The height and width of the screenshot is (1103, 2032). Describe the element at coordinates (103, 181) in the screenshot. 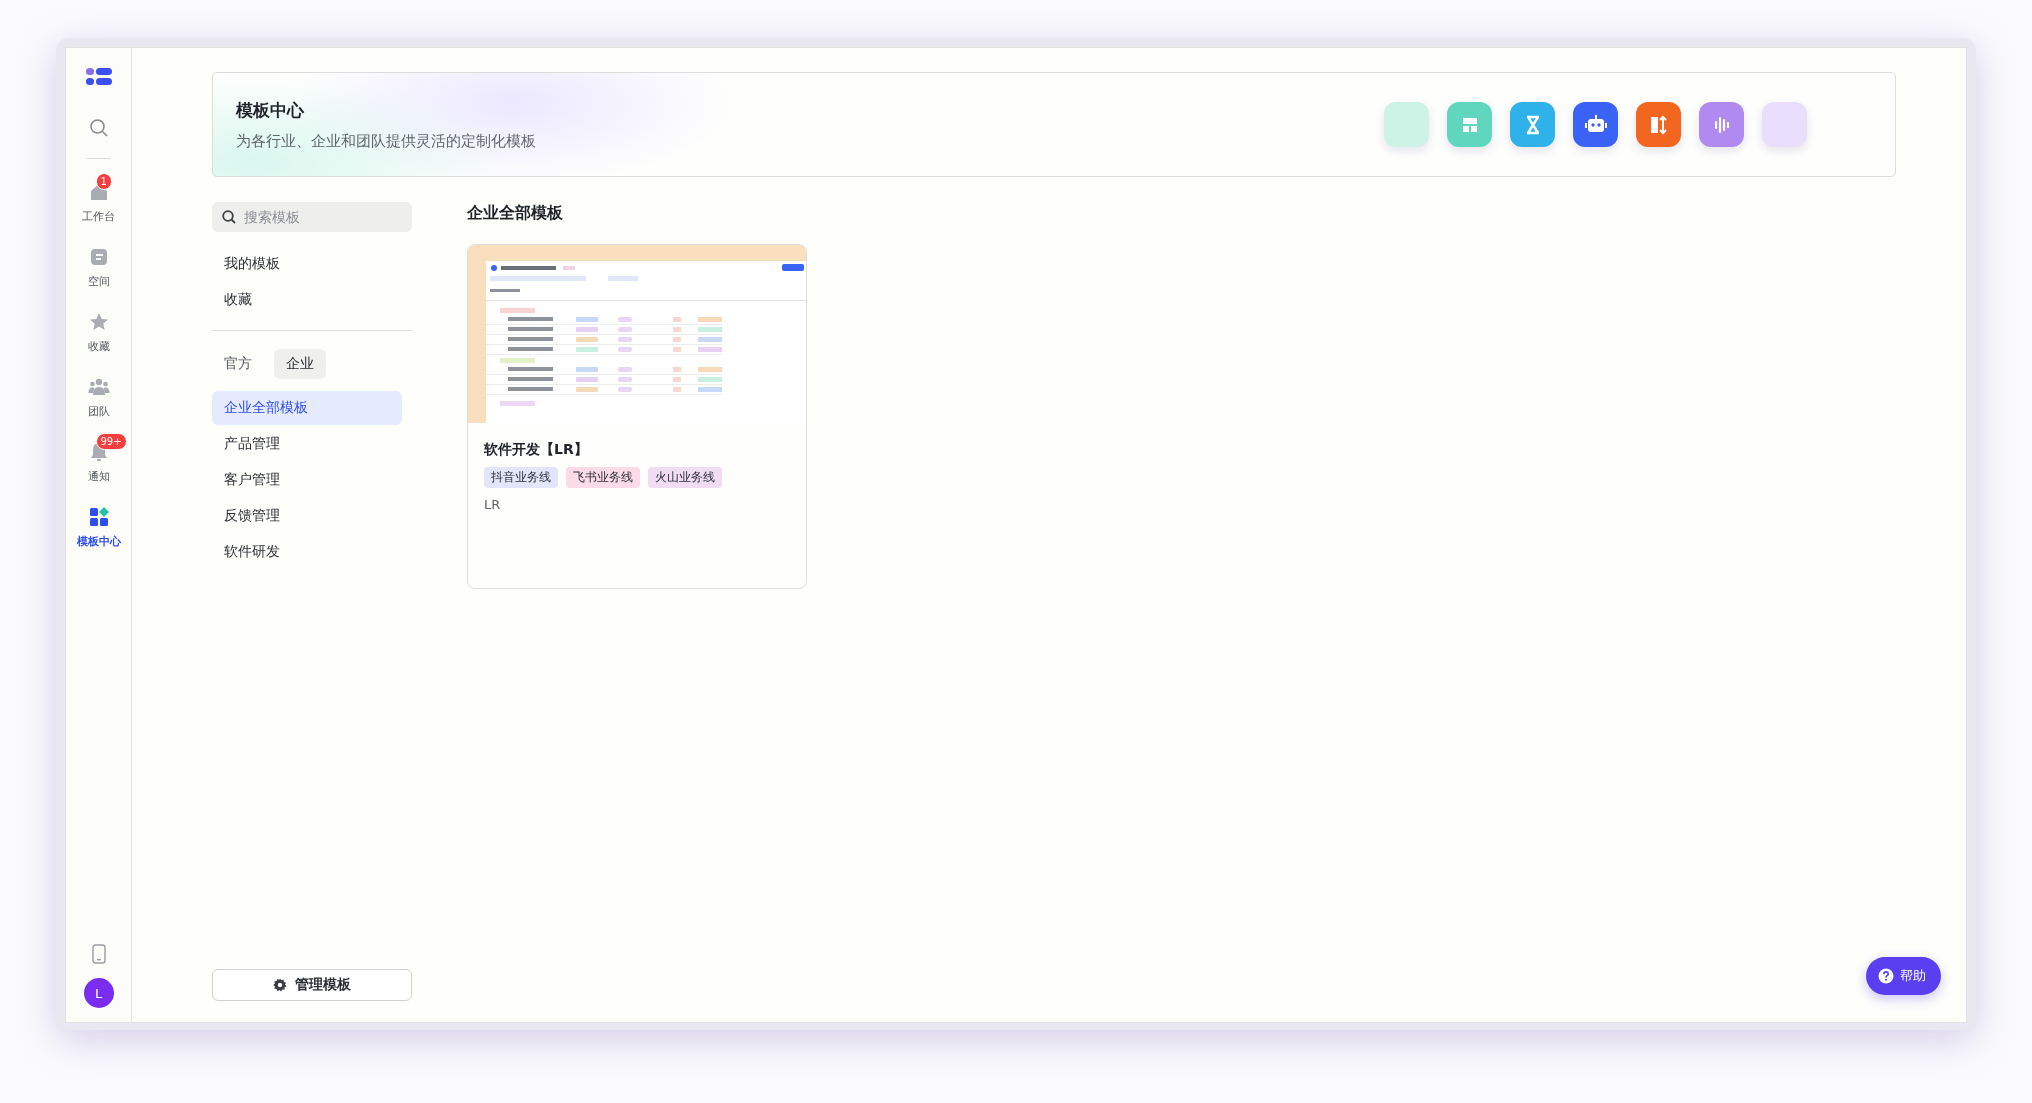

I see `notification-badge: 1` at that location.